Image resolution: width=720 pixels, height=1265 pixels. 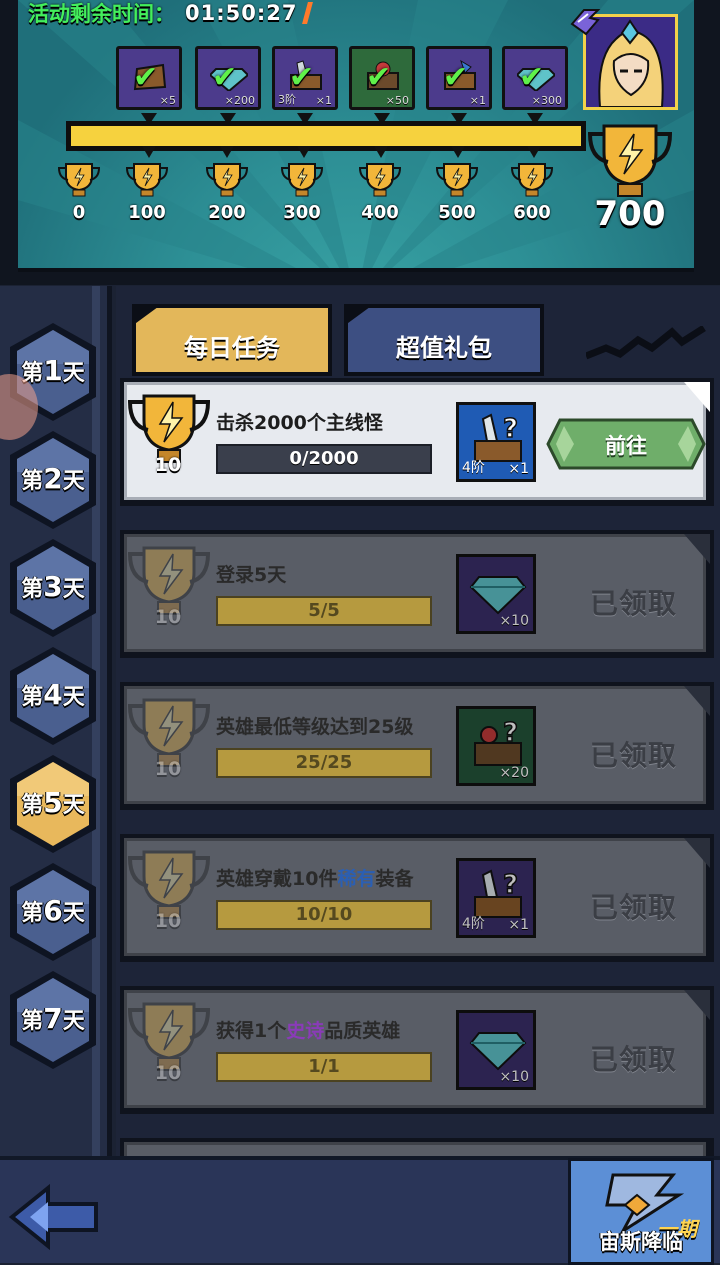 What do you see at coordinates (417, 746) in the screenshot?
I see `task-card: 10 英雄最低等级达到25级 25/25 ? ×20 已领取` at bounding box center [417, 746].